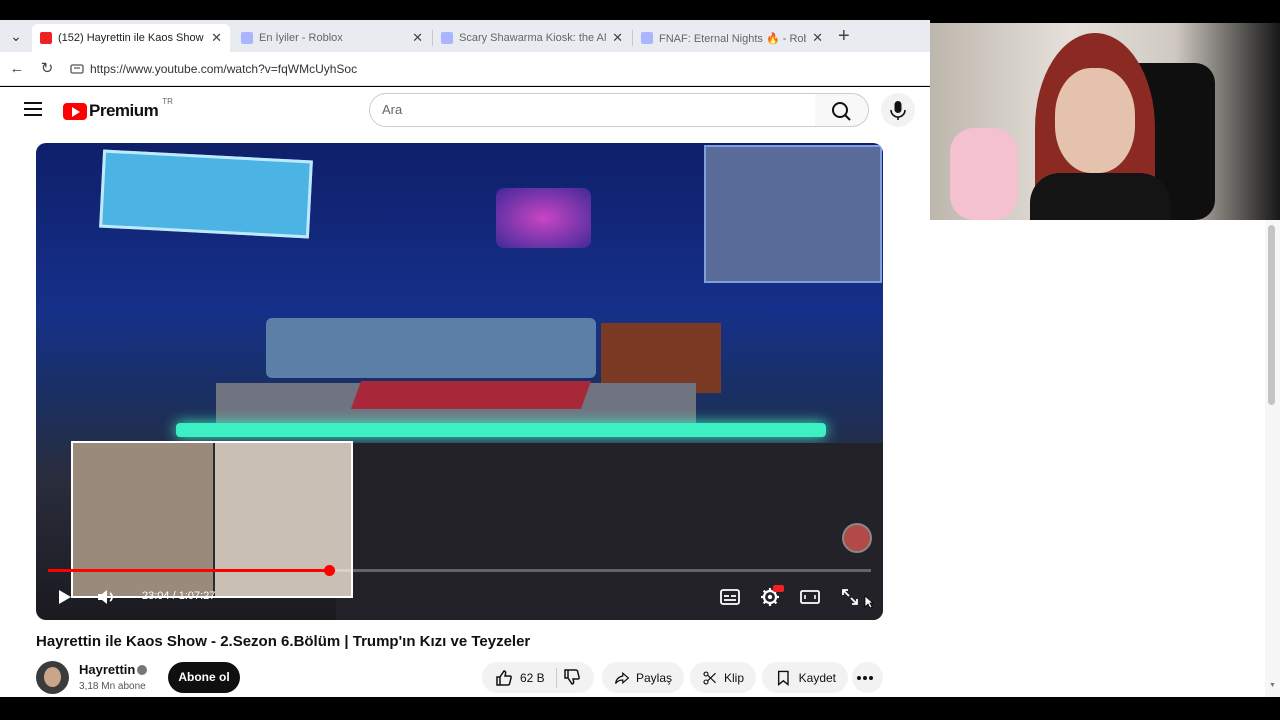  I want to click on video-scene-inset, so click(212, 519).